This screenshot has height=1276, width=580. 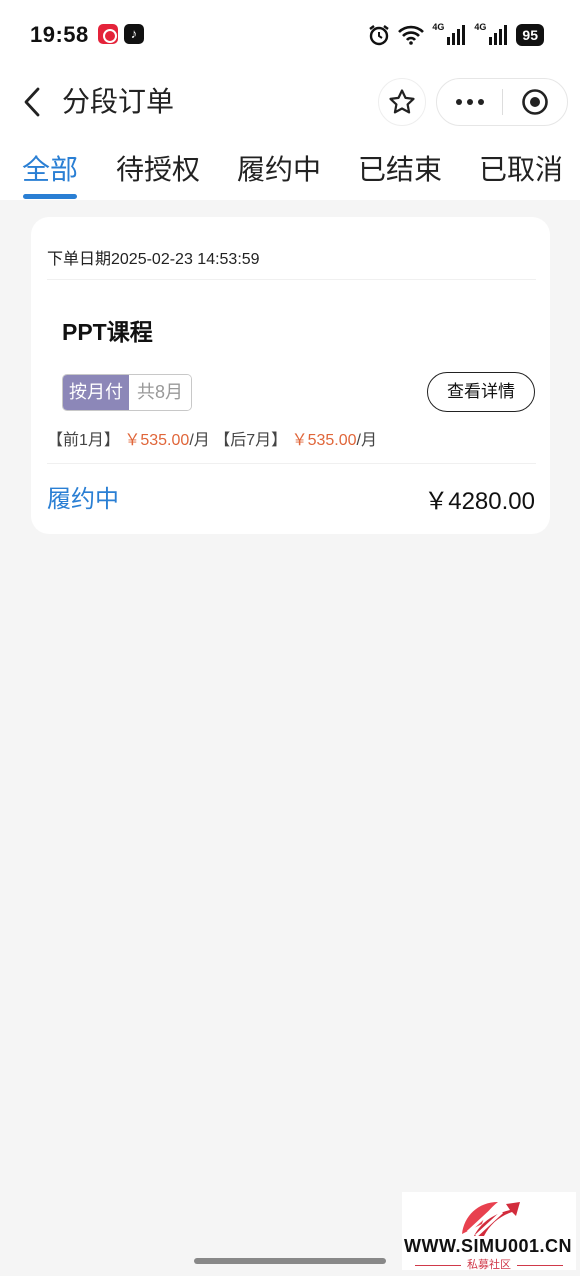 What do you see at coordinates (212, 438) in the screenshot?
I see `installment-info: 【前1月】 ￥535.00/月 【后7月】 ￥535.00/月` at bounding box center [212, 438].